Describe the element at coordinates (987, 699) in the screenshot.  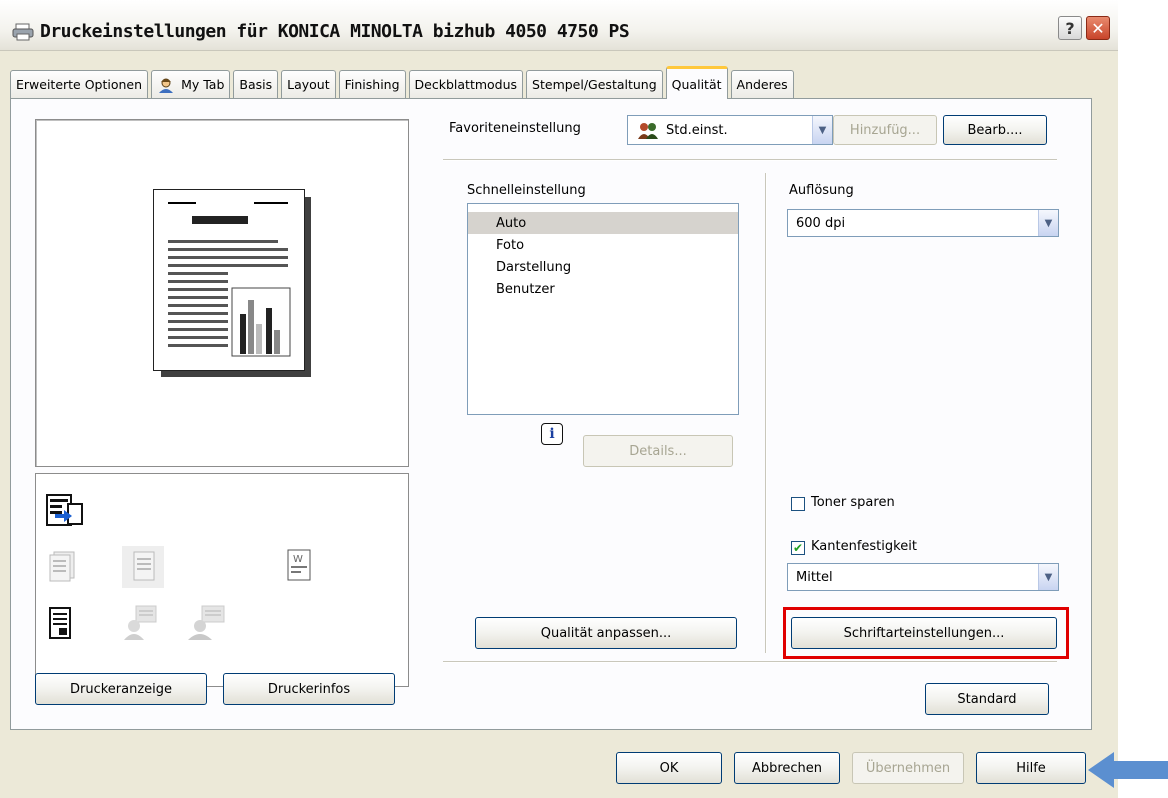
I see `standard-button: Standard` at that location.